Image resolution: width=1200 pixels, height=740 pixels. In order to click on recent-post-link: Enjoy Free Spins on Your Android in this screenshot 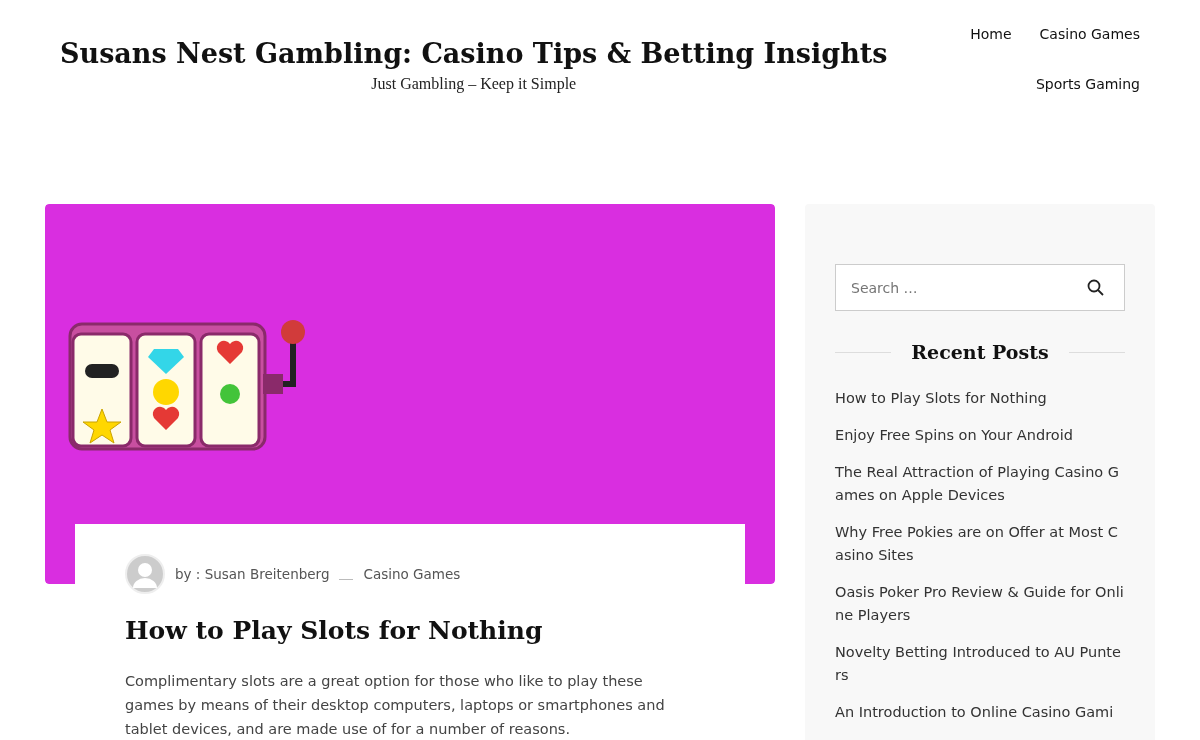, I will do `click(980, 435)`.